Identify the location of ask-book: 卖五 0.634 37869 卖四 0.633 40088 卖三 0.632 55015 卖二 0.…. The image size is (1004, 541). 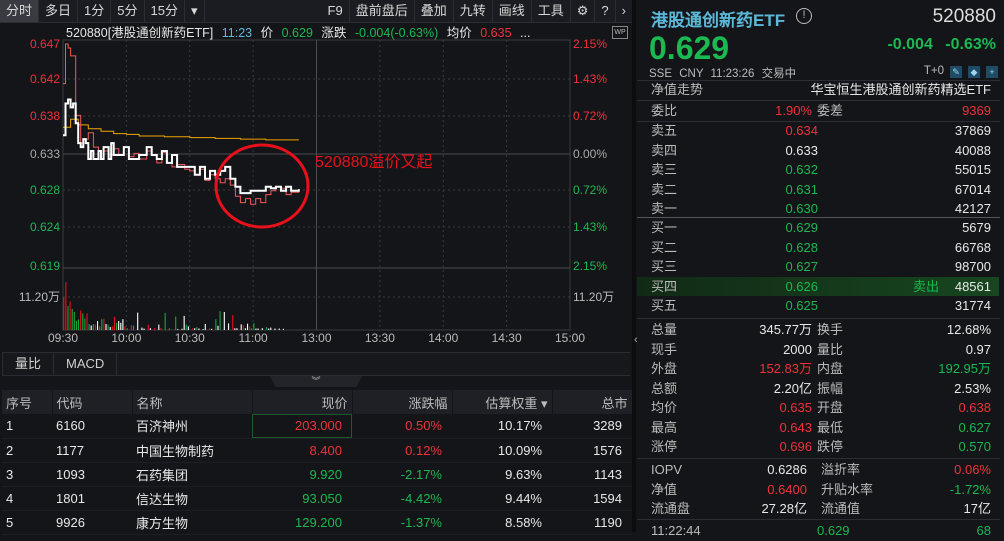
(818, 170).